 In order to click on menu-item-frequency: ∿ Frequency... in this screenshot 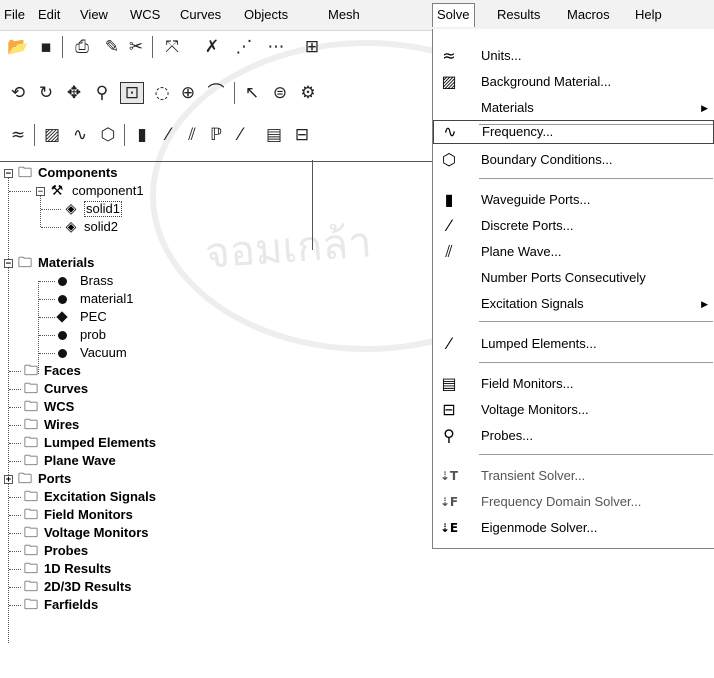, I will do `click(573, 132)`.